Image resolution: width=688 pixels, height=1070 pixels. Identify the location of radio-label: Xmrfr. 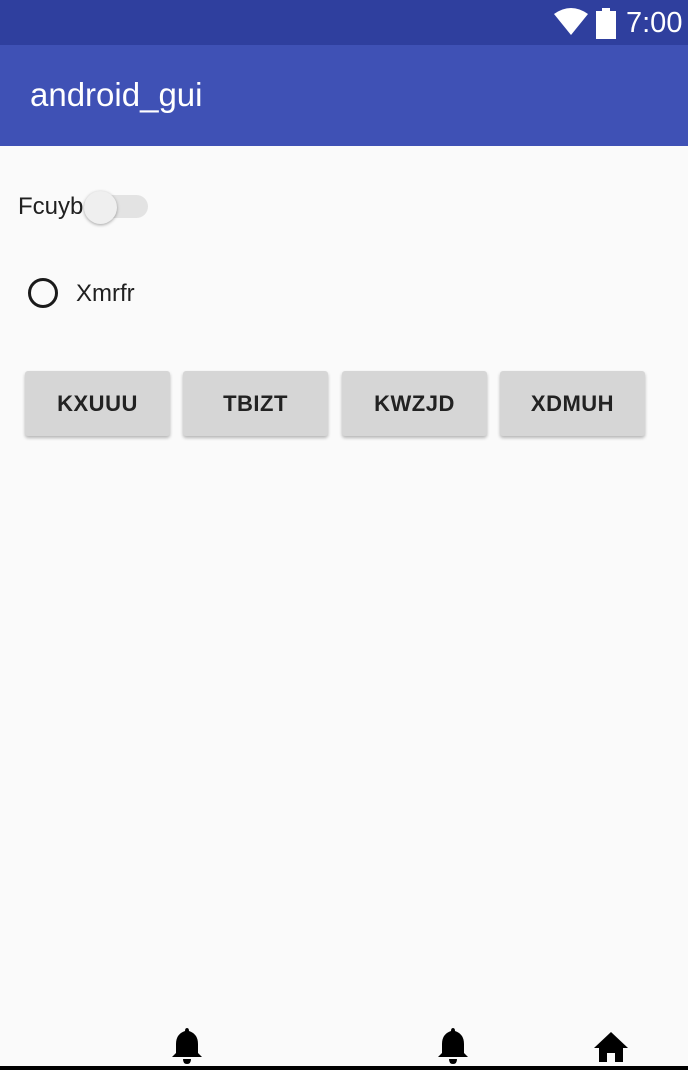
(105, 293).